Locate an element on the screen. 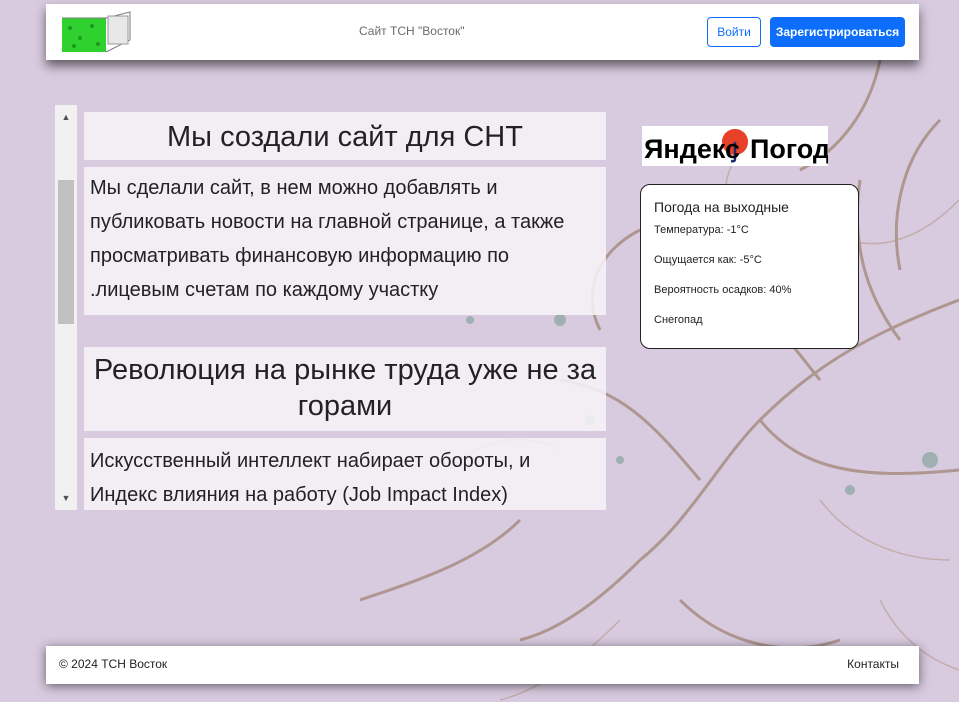 The height and width of the screenshot is (702, 959). scrollbar: ▲ ▼ is located at coordinates (66, 307).